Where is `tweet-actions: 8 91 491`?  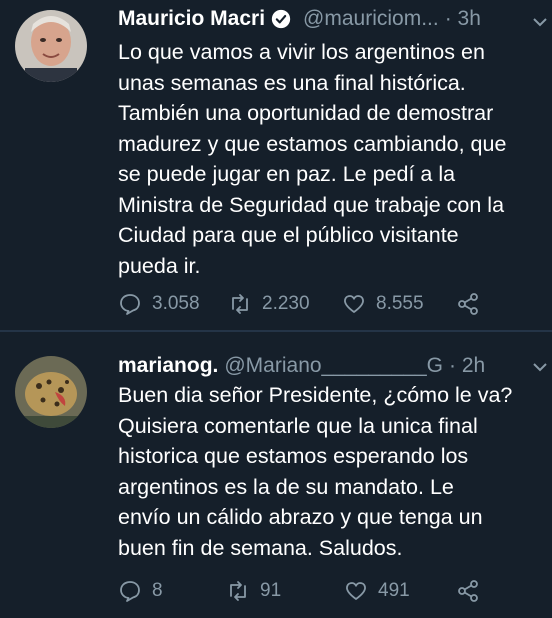 tweet-actions: 8 91 491 is located at coordinates (328, 591).